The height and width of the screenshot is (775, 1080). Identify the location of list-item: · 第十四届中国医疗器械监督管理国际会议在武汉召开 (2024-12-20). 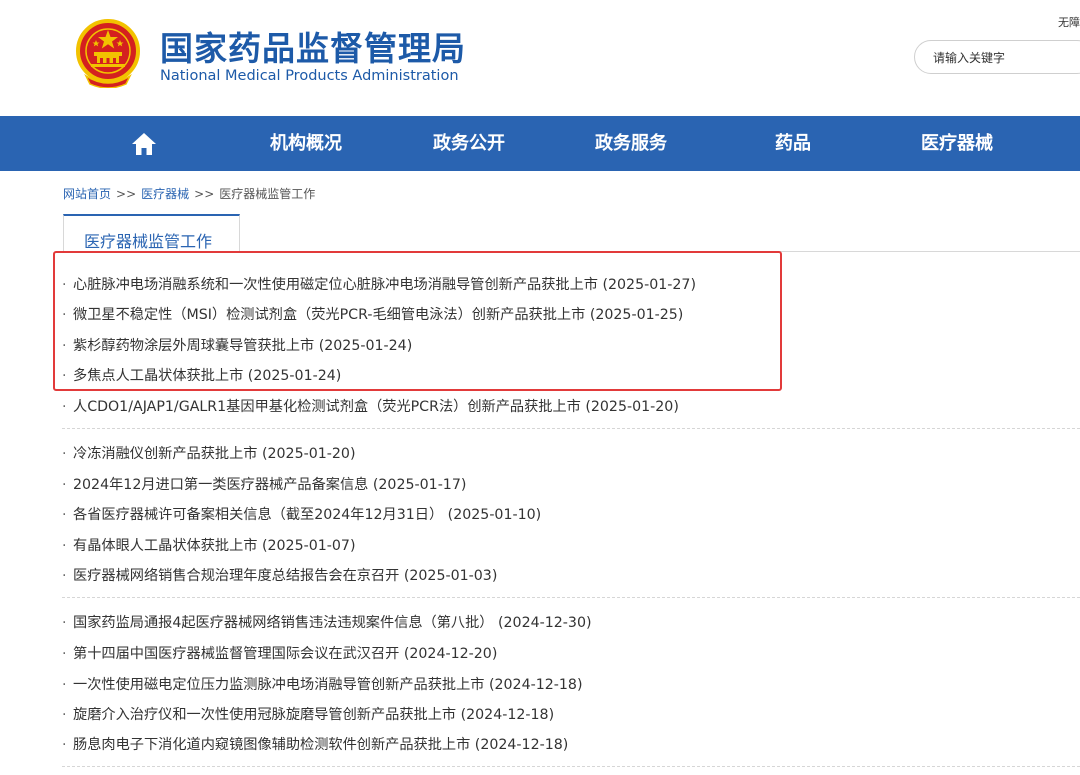
(279, 654).